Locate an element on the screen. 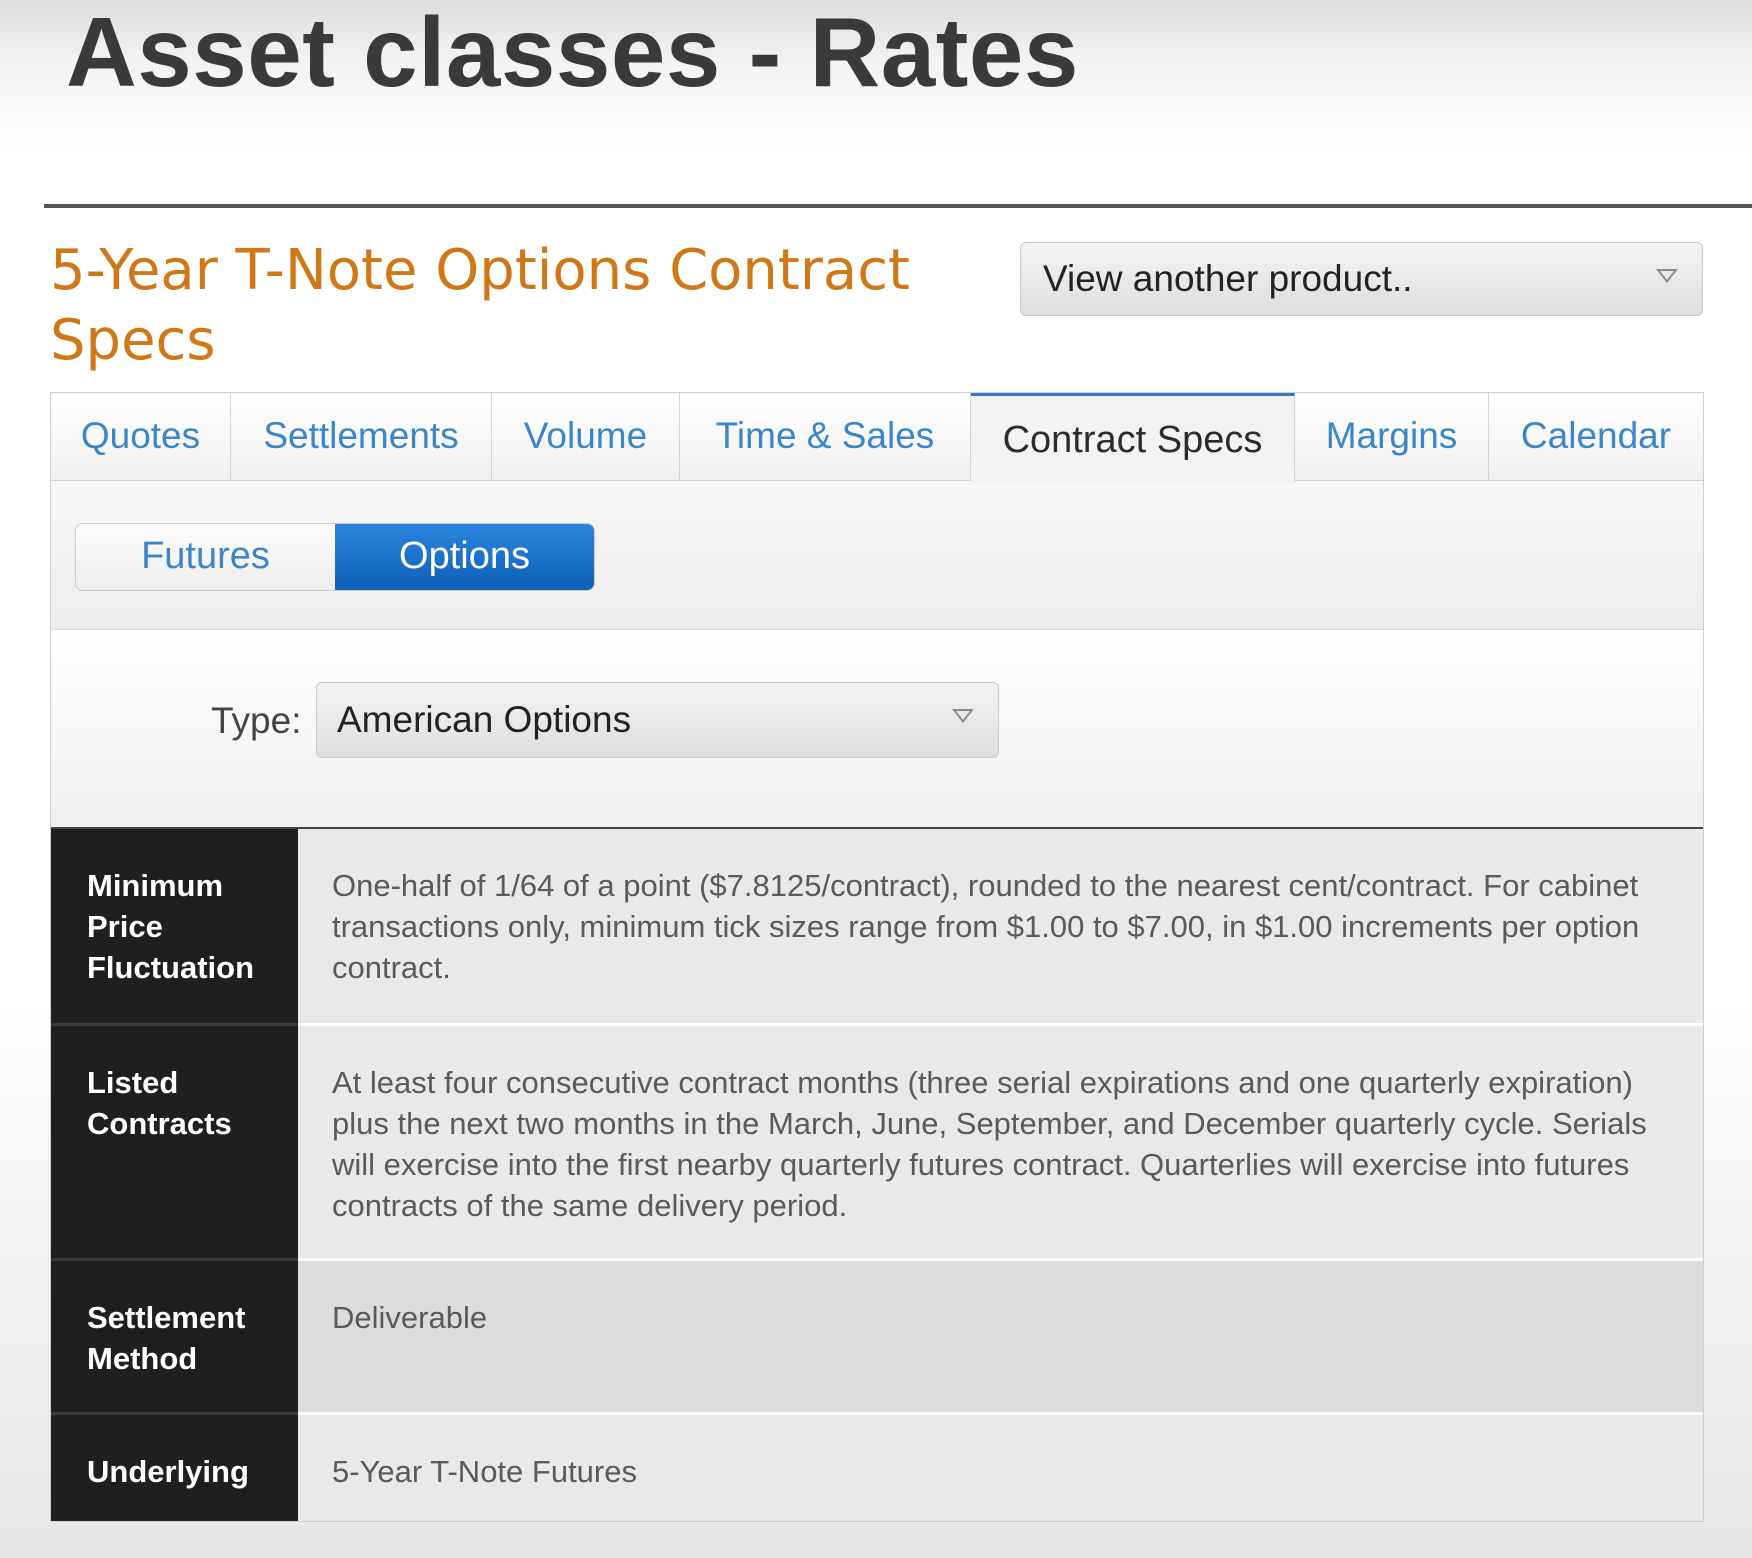  type-dropdown: American Options is located at coordinates (657, 720).